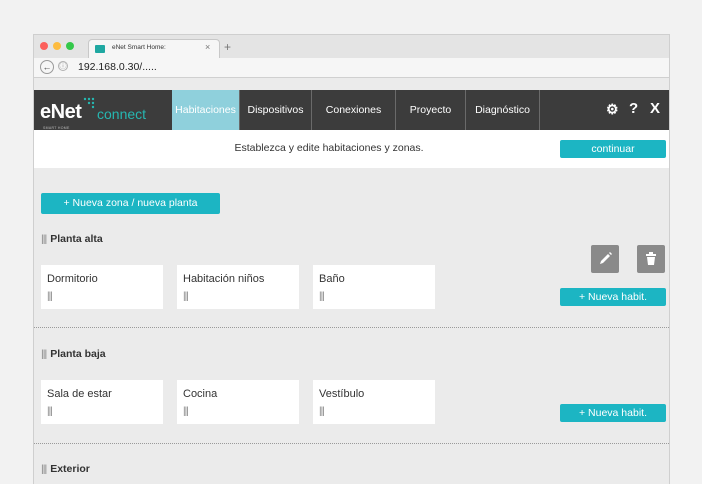  I want to click on logo-connect-text: connect, so click(122, 114).